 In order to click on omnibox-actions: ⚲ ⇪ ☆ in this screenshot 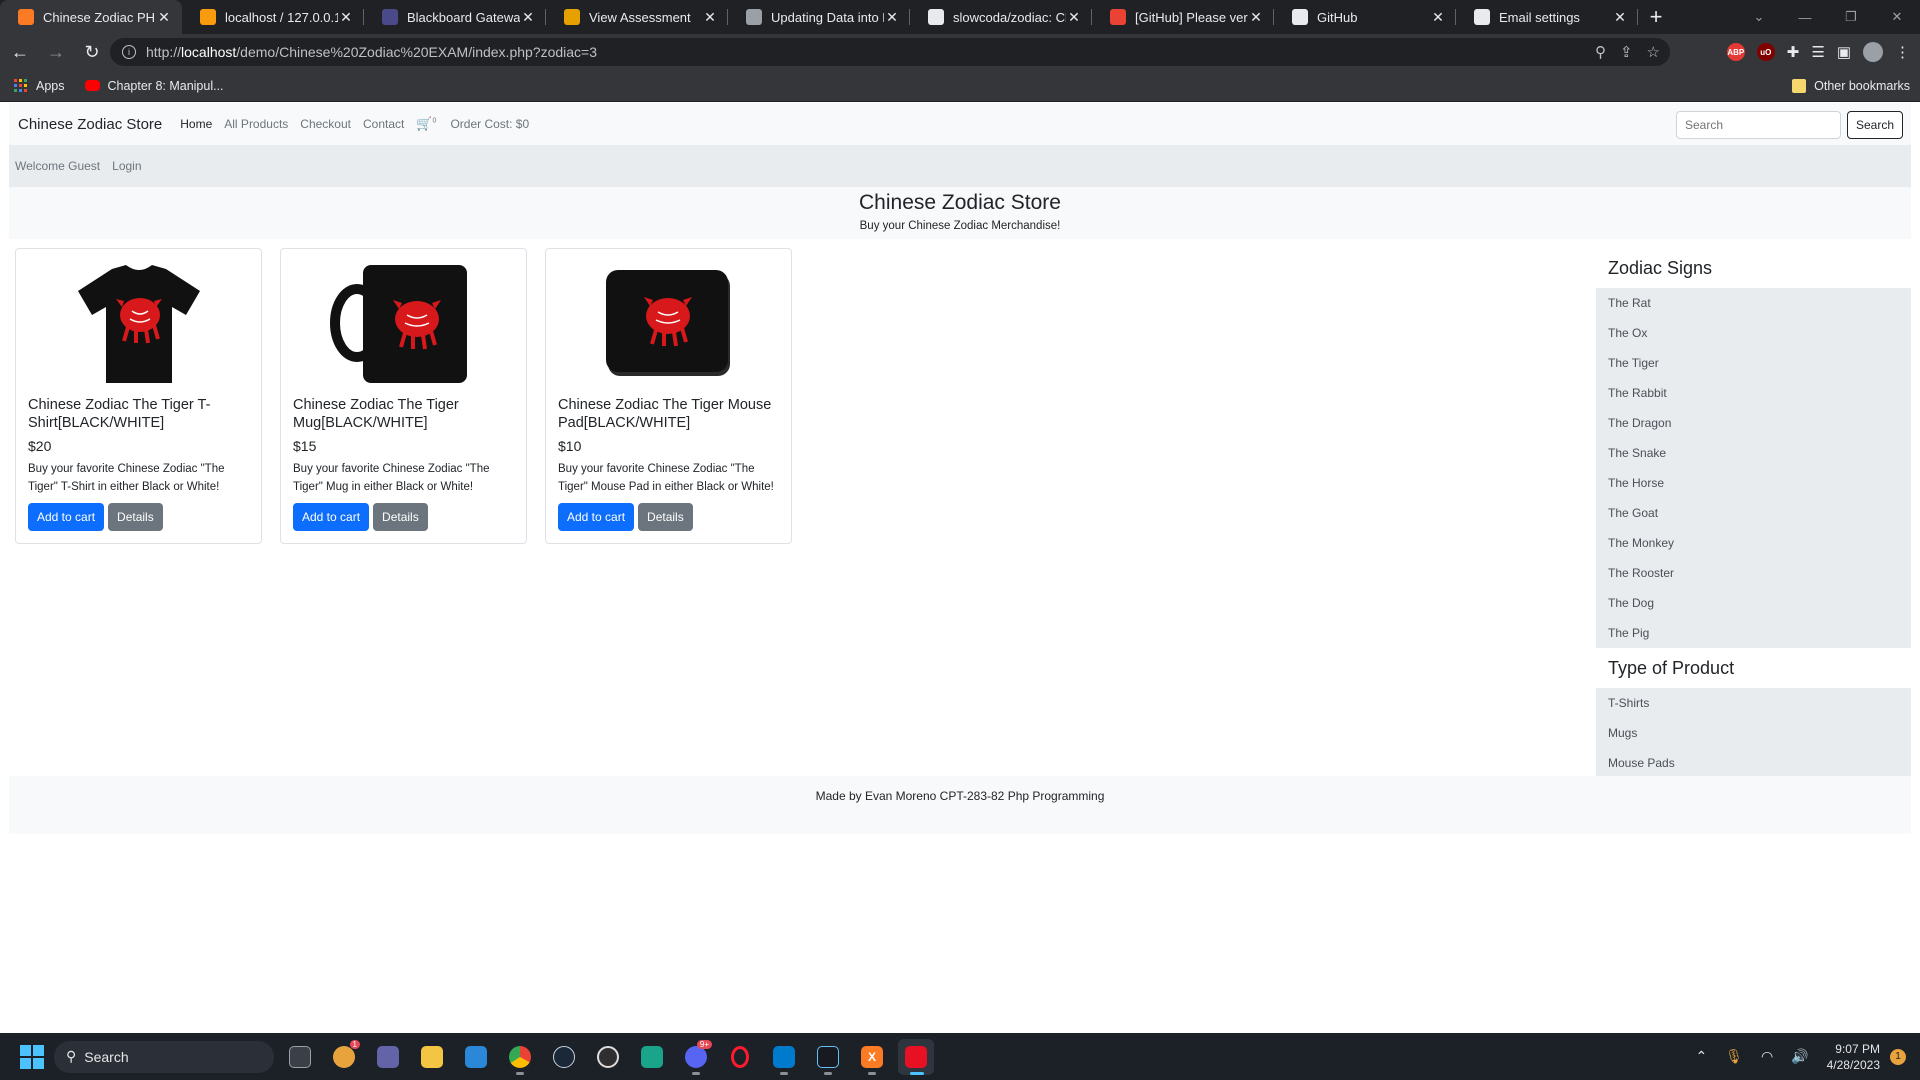, I will do `click(1627, 52)`.